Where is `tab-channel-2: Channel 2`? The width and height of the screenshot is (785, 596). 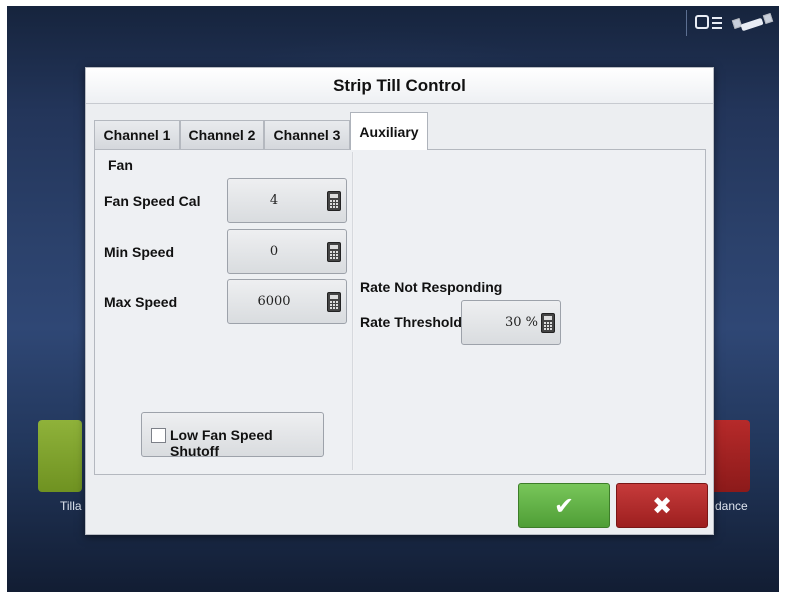 tab-channel-2: Channel 2 is located at coordinates (222, 135).